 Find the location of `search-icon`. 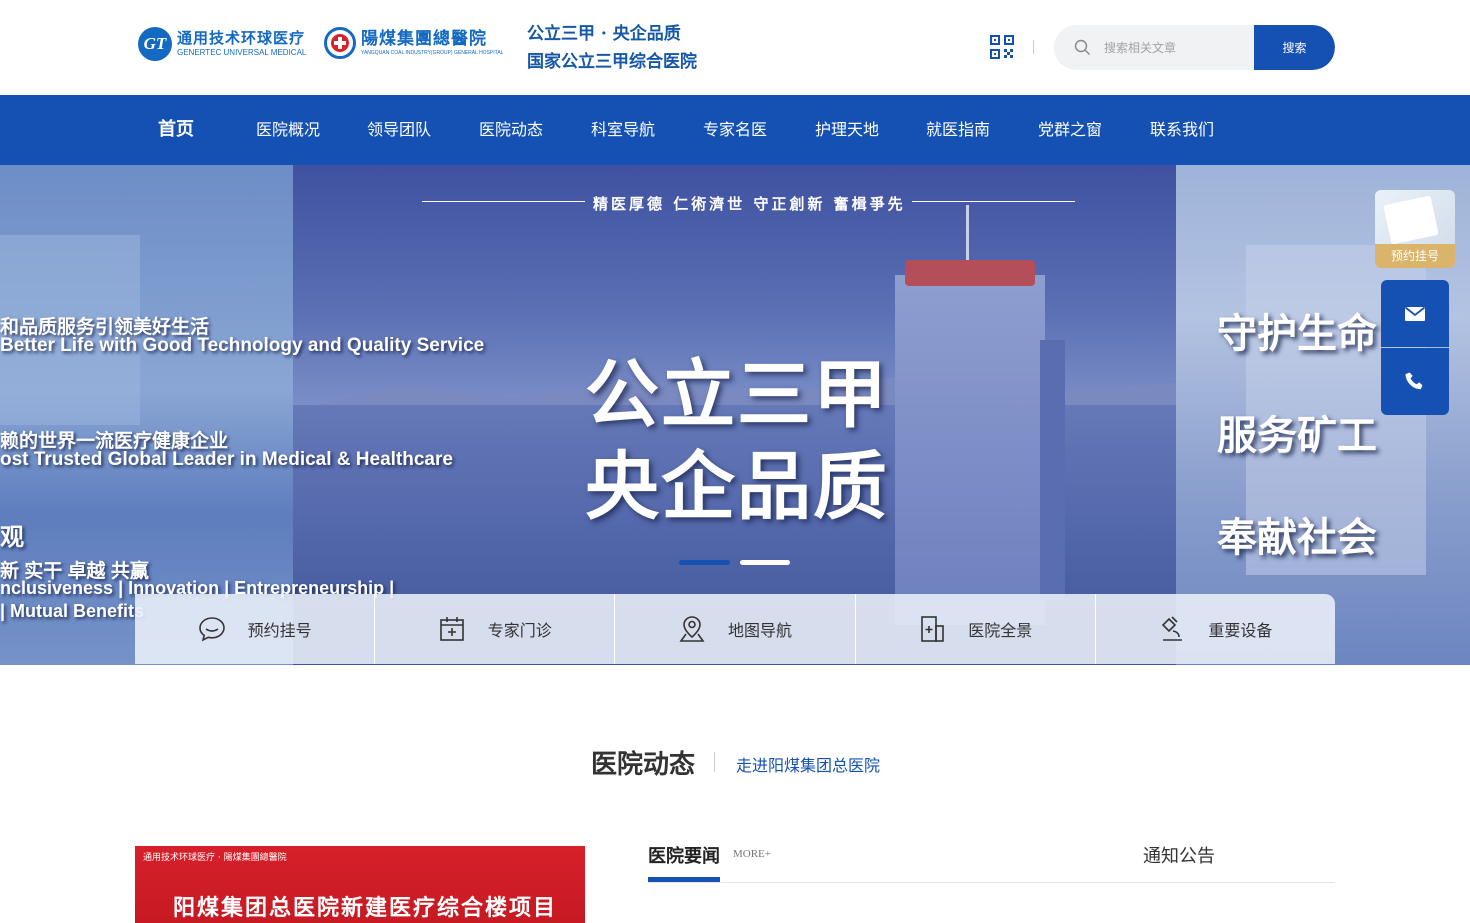

search-icon is located at coordinates (1082, 47).